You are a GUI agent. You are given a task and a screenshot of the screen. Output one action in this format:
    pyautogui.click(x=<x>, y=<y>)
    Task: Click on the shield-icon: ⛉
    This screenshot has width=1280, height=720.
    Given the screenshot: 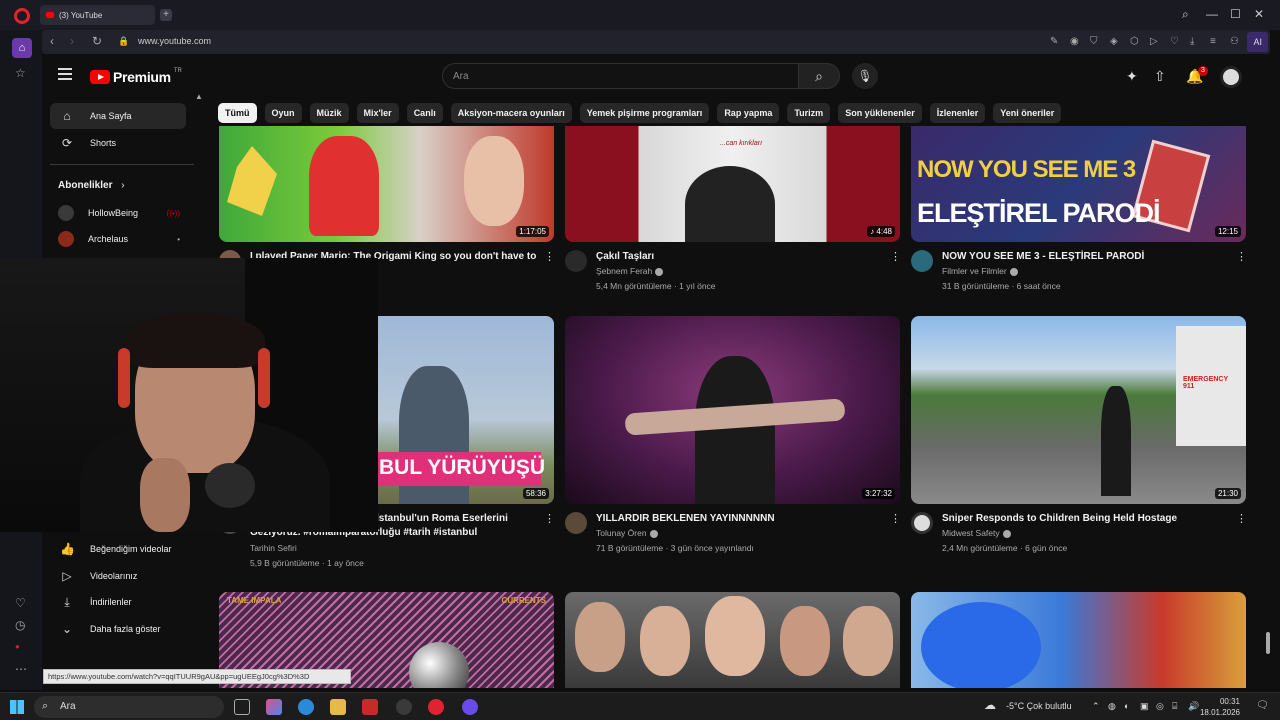 What is the action you would take?
    pyautogui.click(x=1094, y=41)
    